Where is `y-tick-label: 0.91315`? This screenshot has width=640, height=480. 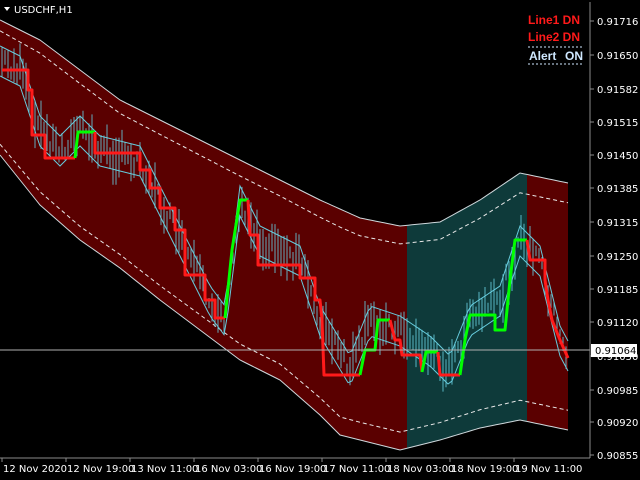
y-tick-label: 0.91315 is located at coordinates (617, 223).